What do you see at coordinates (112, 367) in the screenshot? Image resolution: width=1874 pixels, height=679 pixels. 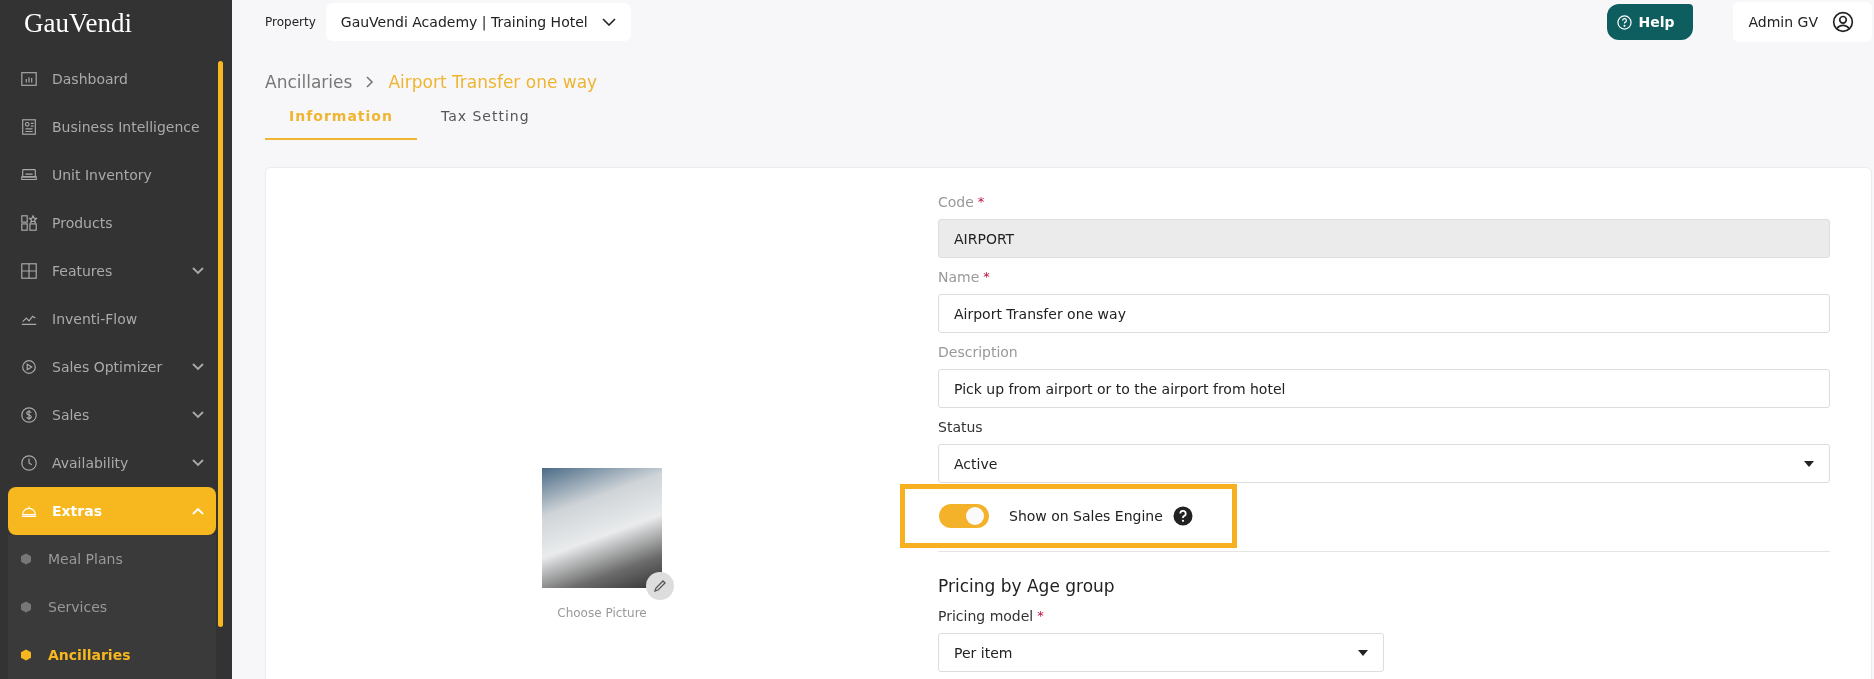 I see `nav-item: Sales Optimizer` at bounding box center [112, 367].